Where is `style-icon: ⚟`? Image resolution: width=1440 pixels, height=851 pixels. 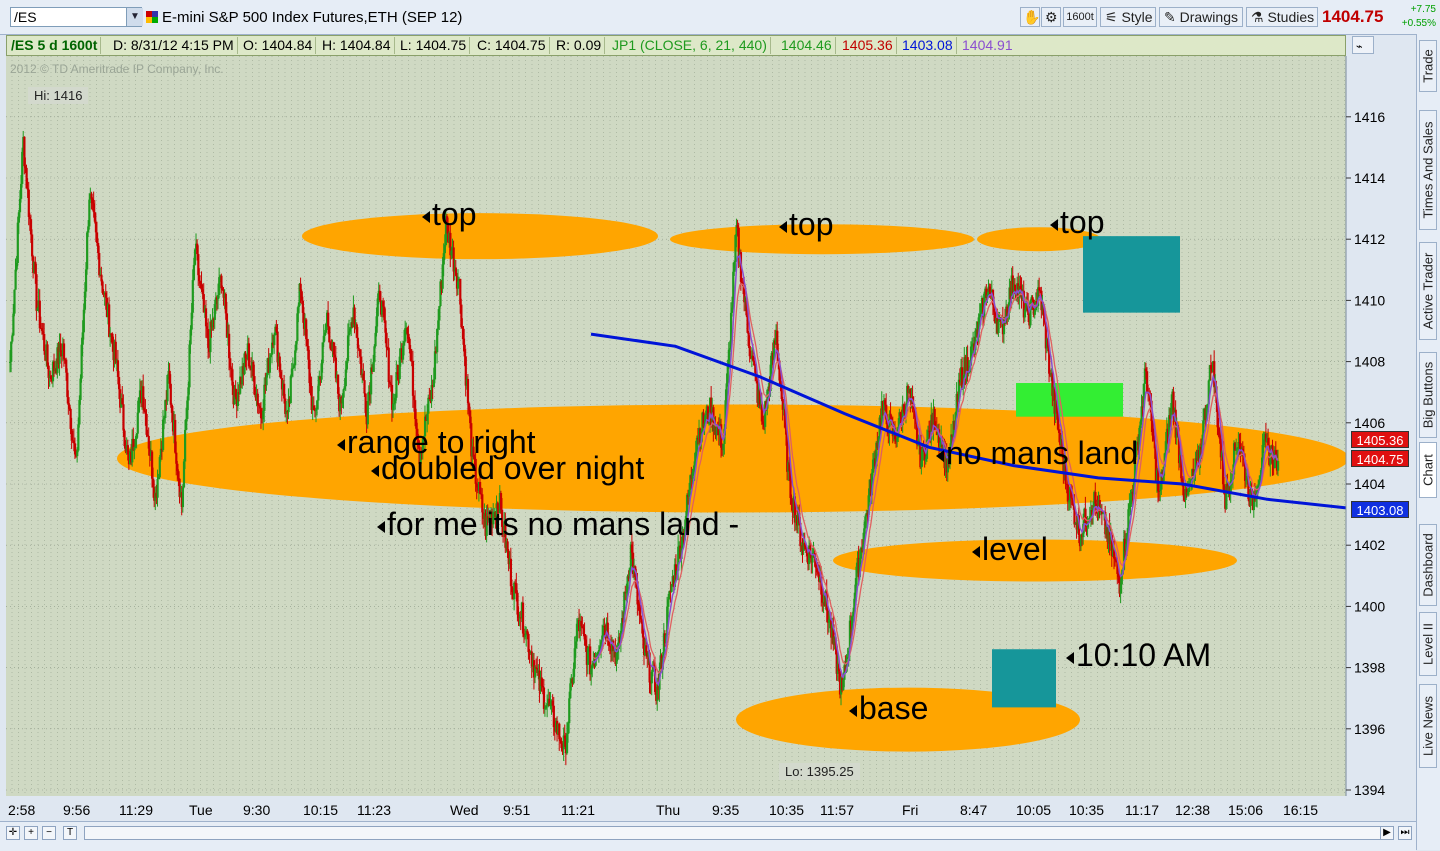 style-icon: ⚟ is located at coordinates (1111, 17).